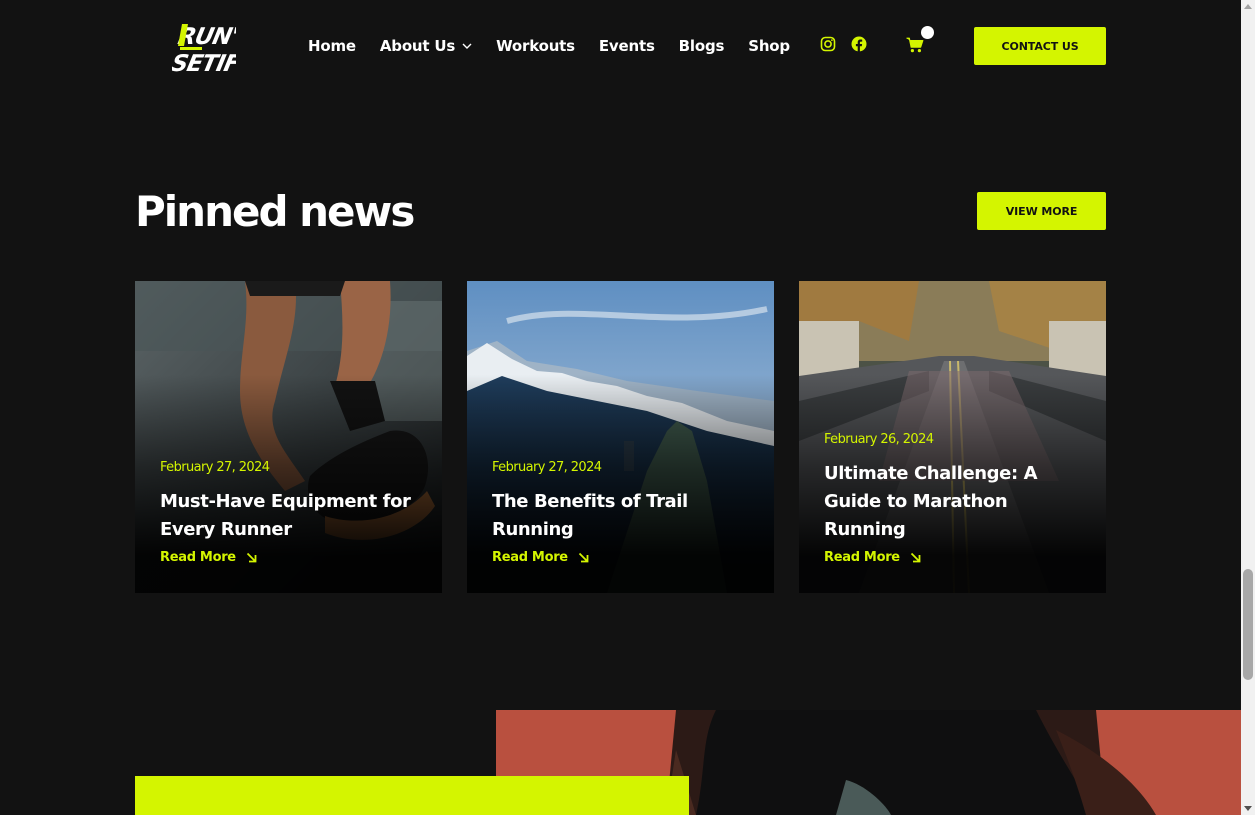 The width and height of the screenshot is (1255, 815). I want to click on site-logo: RUN'IN SETIF, so click(204, 47).